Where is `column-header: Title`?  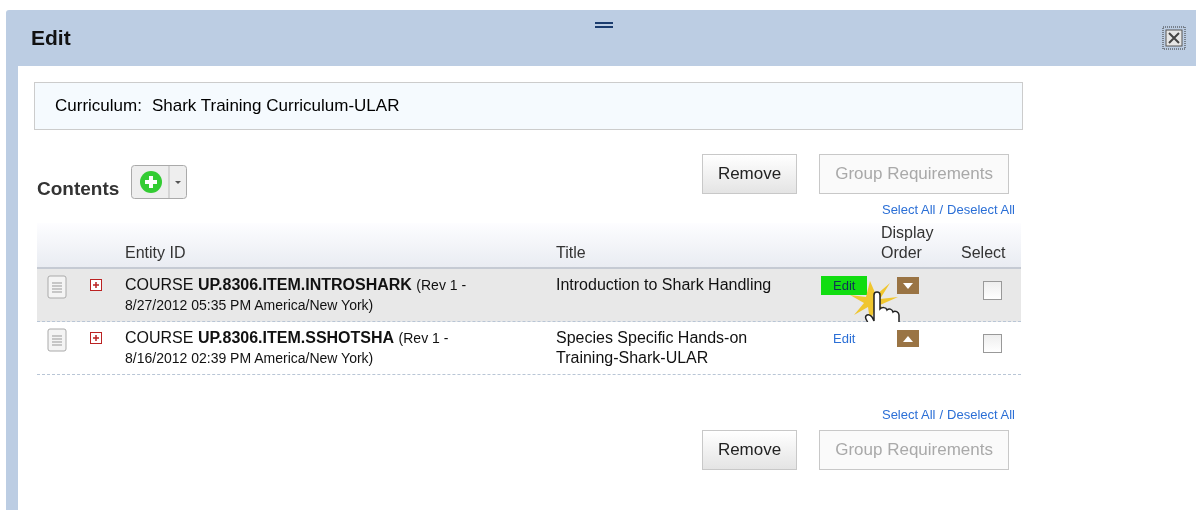
column-header: Title is located at coordinates (571, 253).